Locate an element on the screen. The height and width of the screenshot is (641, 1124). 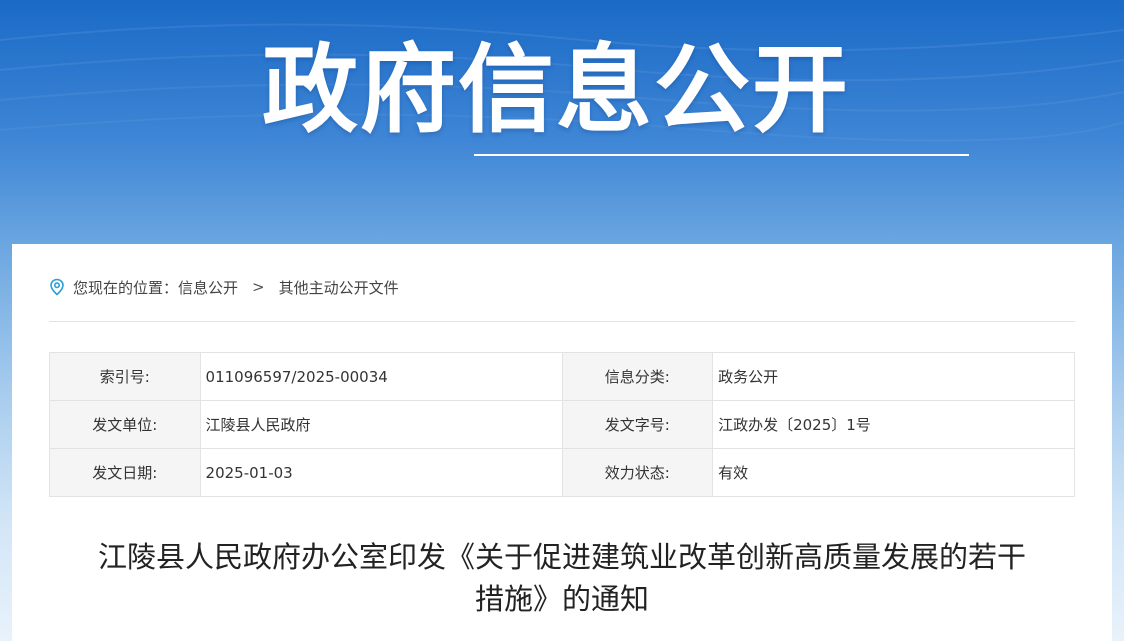
document-title-line2: 措施》的通知 is located at coordinates (561, 599).